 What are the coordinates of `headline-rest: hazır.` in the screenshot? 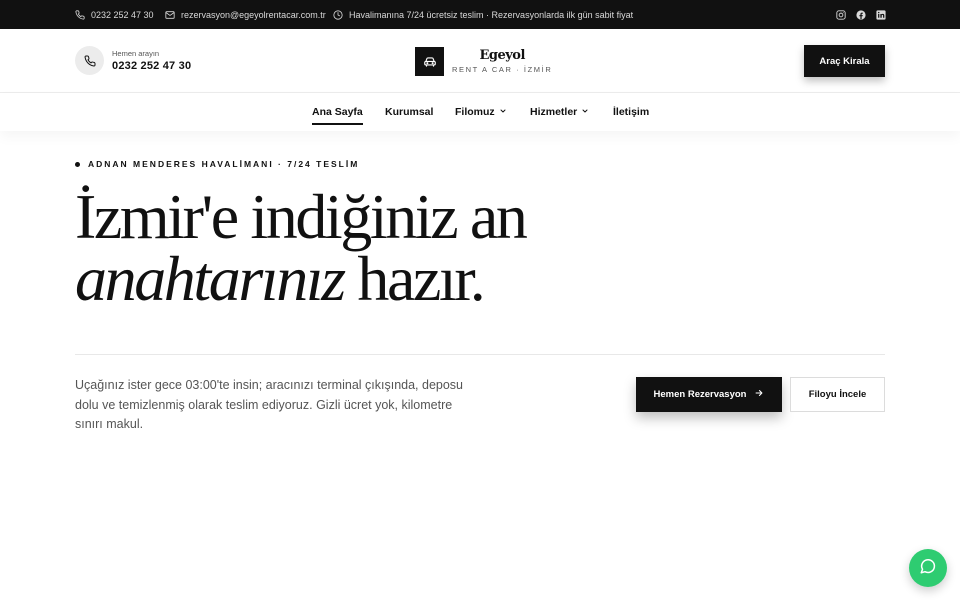 It's located at (414, 278).